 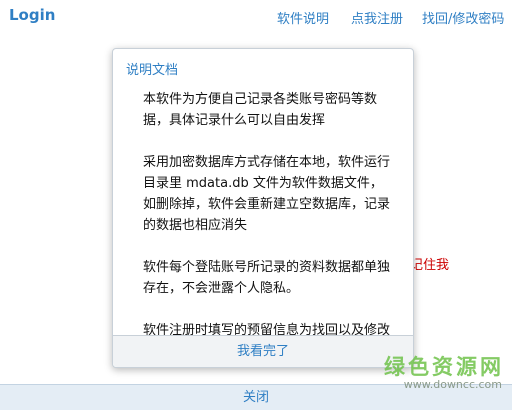 I want to click on dialog-paragraph: 本软件为方便自己记录各类账号密码等数据，具体记录什么可以自由发挥, so click(x=260, y=110).